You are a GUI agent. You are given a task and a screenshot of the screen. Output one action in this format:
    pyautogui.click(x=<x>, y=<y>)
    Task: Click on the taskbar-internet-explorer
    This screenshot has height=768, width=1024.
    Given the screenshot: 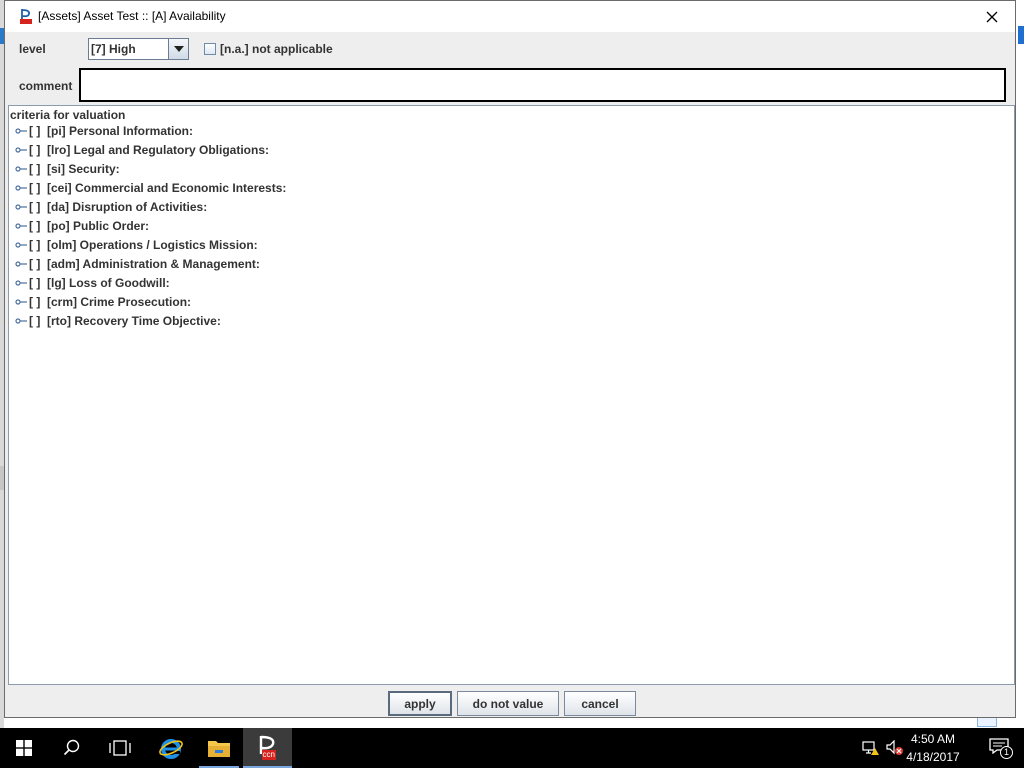 What is the action you would take?
    pyautogui.click(x=171, y=748)
    